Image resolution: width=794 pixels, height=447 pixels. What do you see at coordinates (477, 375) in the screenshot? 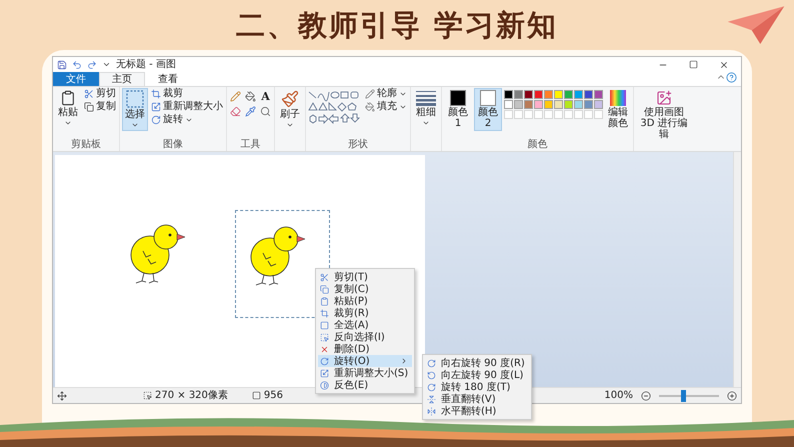
I see `submenu-item: 向左旋转 90 度(L)` at bounding box center [477, 375].